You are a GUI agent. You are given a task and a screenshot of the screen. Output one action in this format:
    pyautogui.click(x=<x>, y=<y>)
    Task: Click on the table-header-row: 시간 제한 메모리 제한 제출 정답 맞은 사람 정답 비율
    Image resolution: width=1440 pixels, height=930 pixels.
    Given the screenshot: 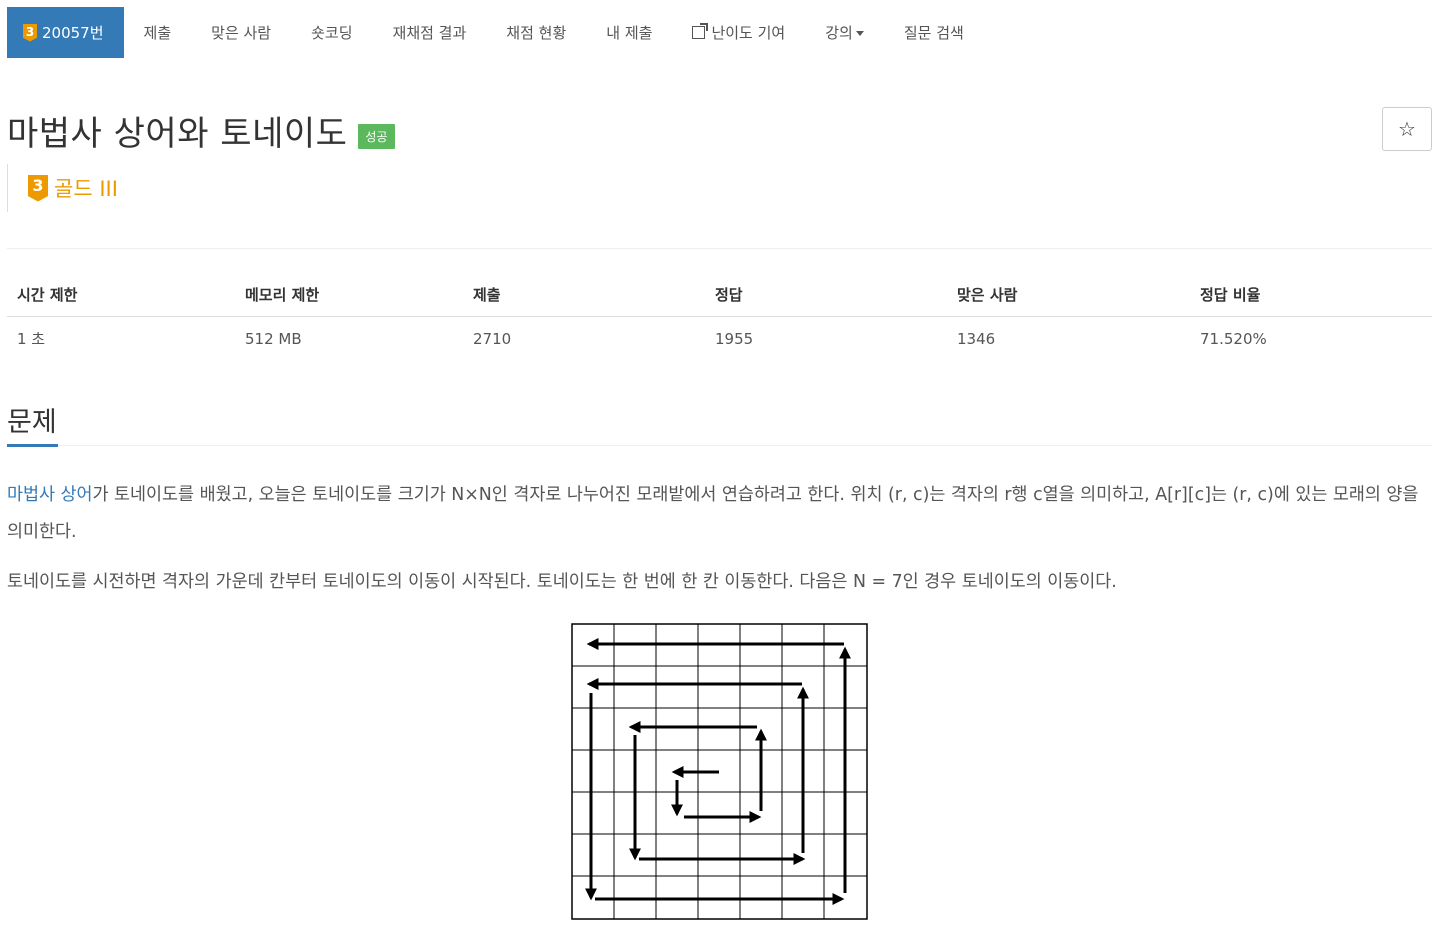 What is the action you would take?
    pyautogui.click(x=719, y=294)
    